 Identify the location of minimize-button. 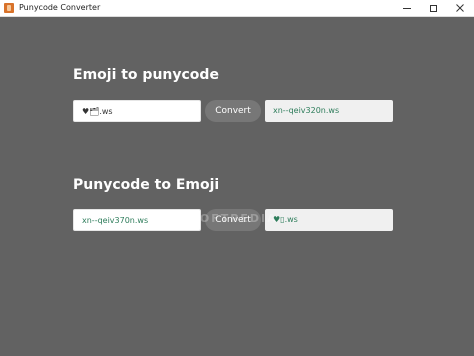
(407, 8).